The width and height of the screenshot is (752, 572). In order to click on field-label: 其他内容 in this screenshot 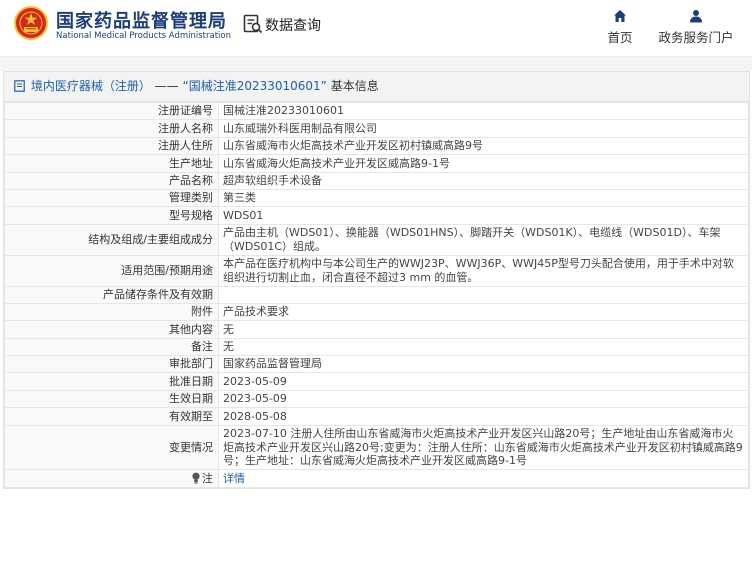, I will do `click(111, 329)`.